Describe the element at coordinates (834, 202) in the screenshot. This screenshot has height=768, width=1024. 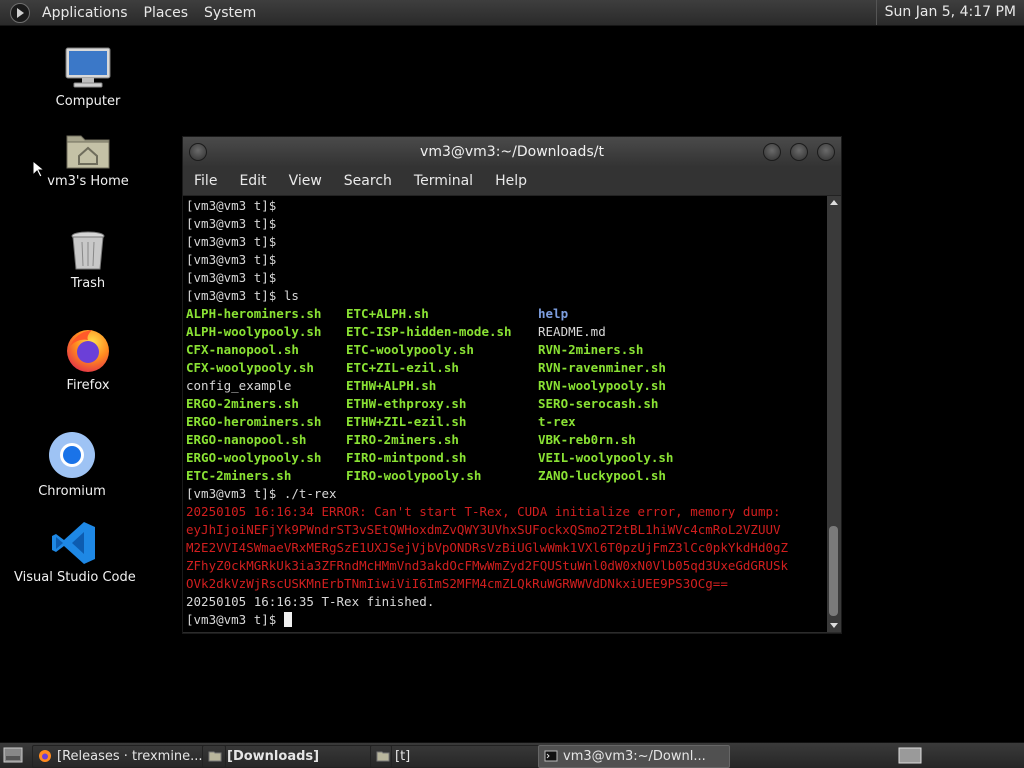
I see `scroll-up-arrow-icon` at that location.